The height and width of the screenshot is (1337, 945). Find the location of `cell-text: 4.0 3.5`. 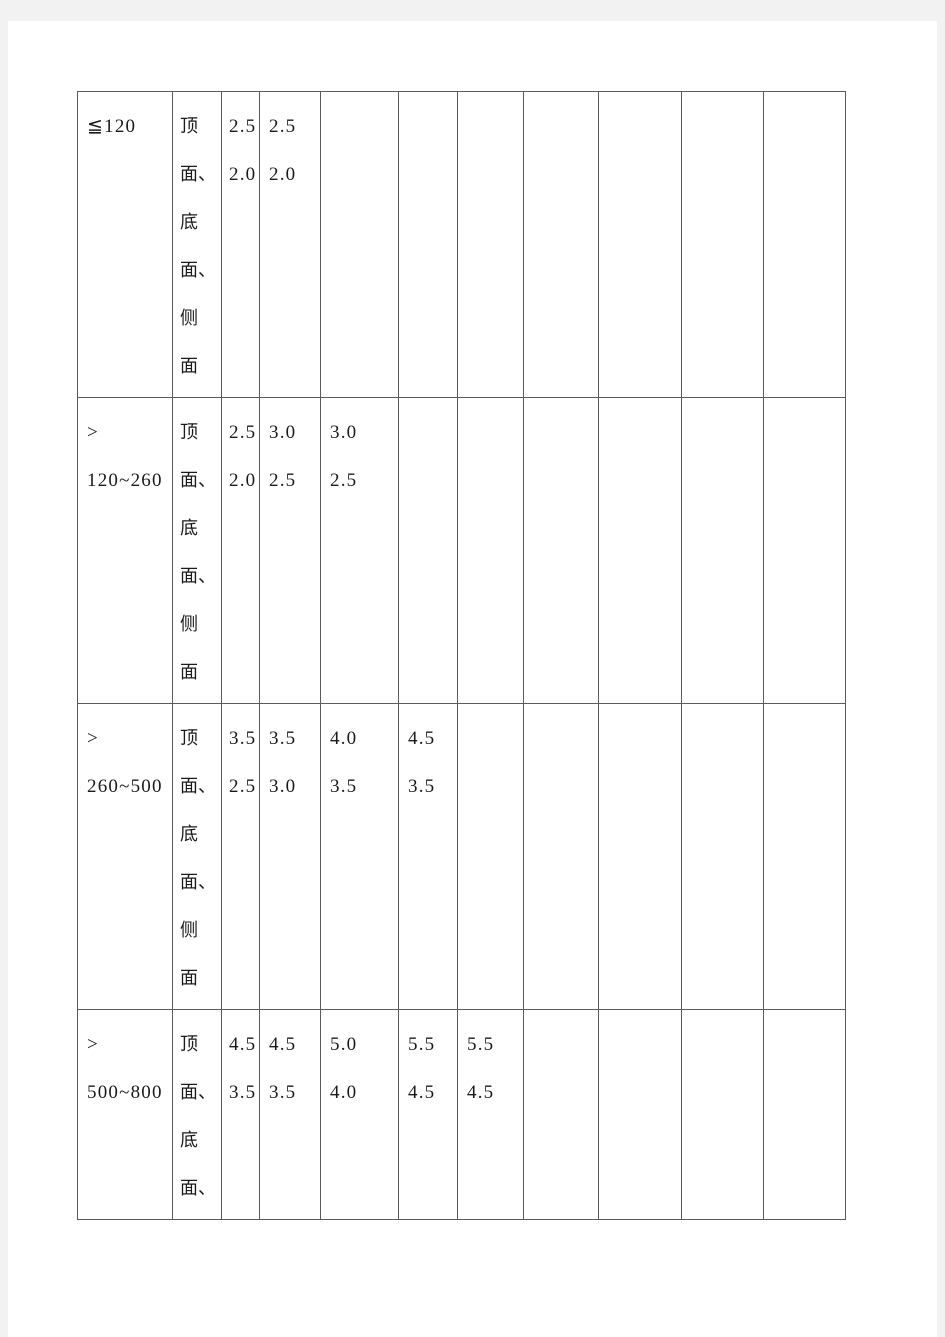

cell-text: 4.0 3.5 is located at coordinates (344, 762).